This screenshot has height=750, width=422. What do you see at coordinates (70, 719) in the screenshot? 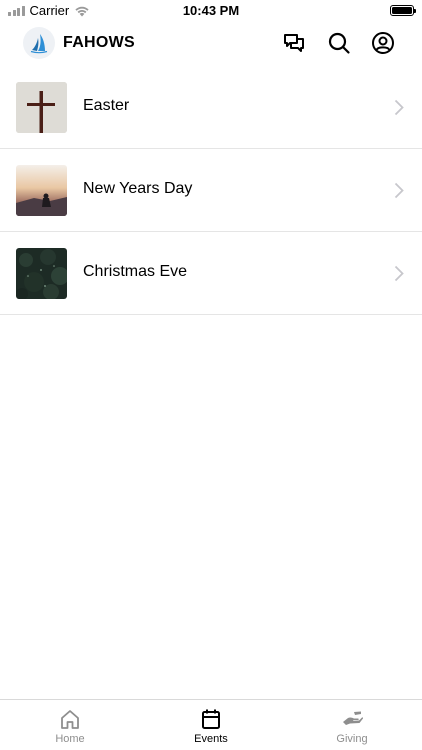
I see `home-icon` at bounding box center [70, 719].